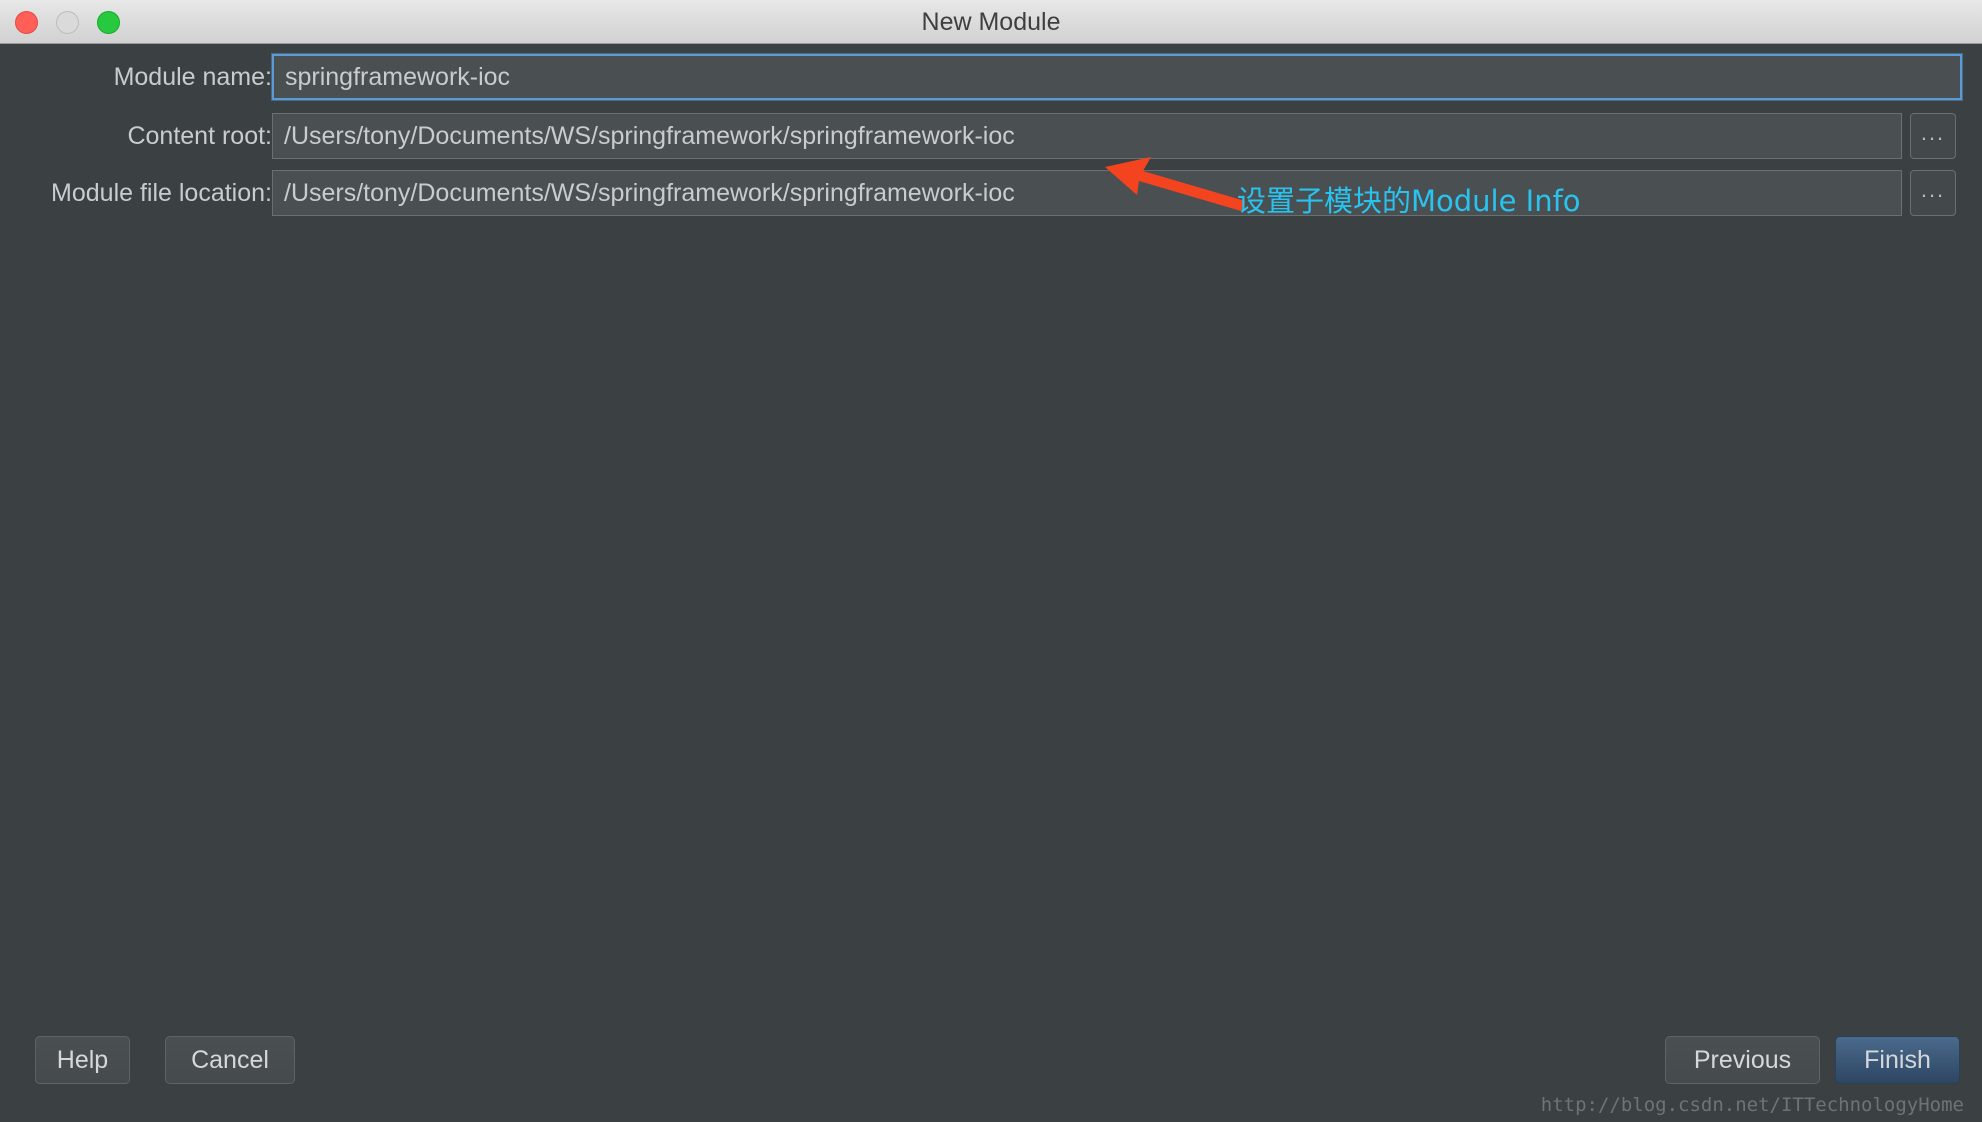 The height and width of the screenshot is (1122, 1982). Describe the element at coordinates (230, 1060) in the screenshot. I see `cancel-button: Cancel` at that location.